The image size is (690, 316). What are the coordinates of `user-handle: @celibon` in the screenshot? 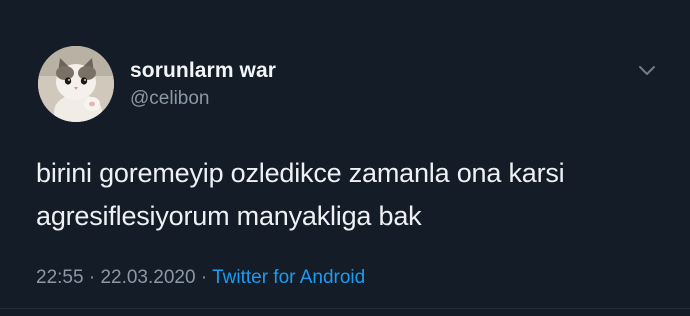 It's located at (203, 99).